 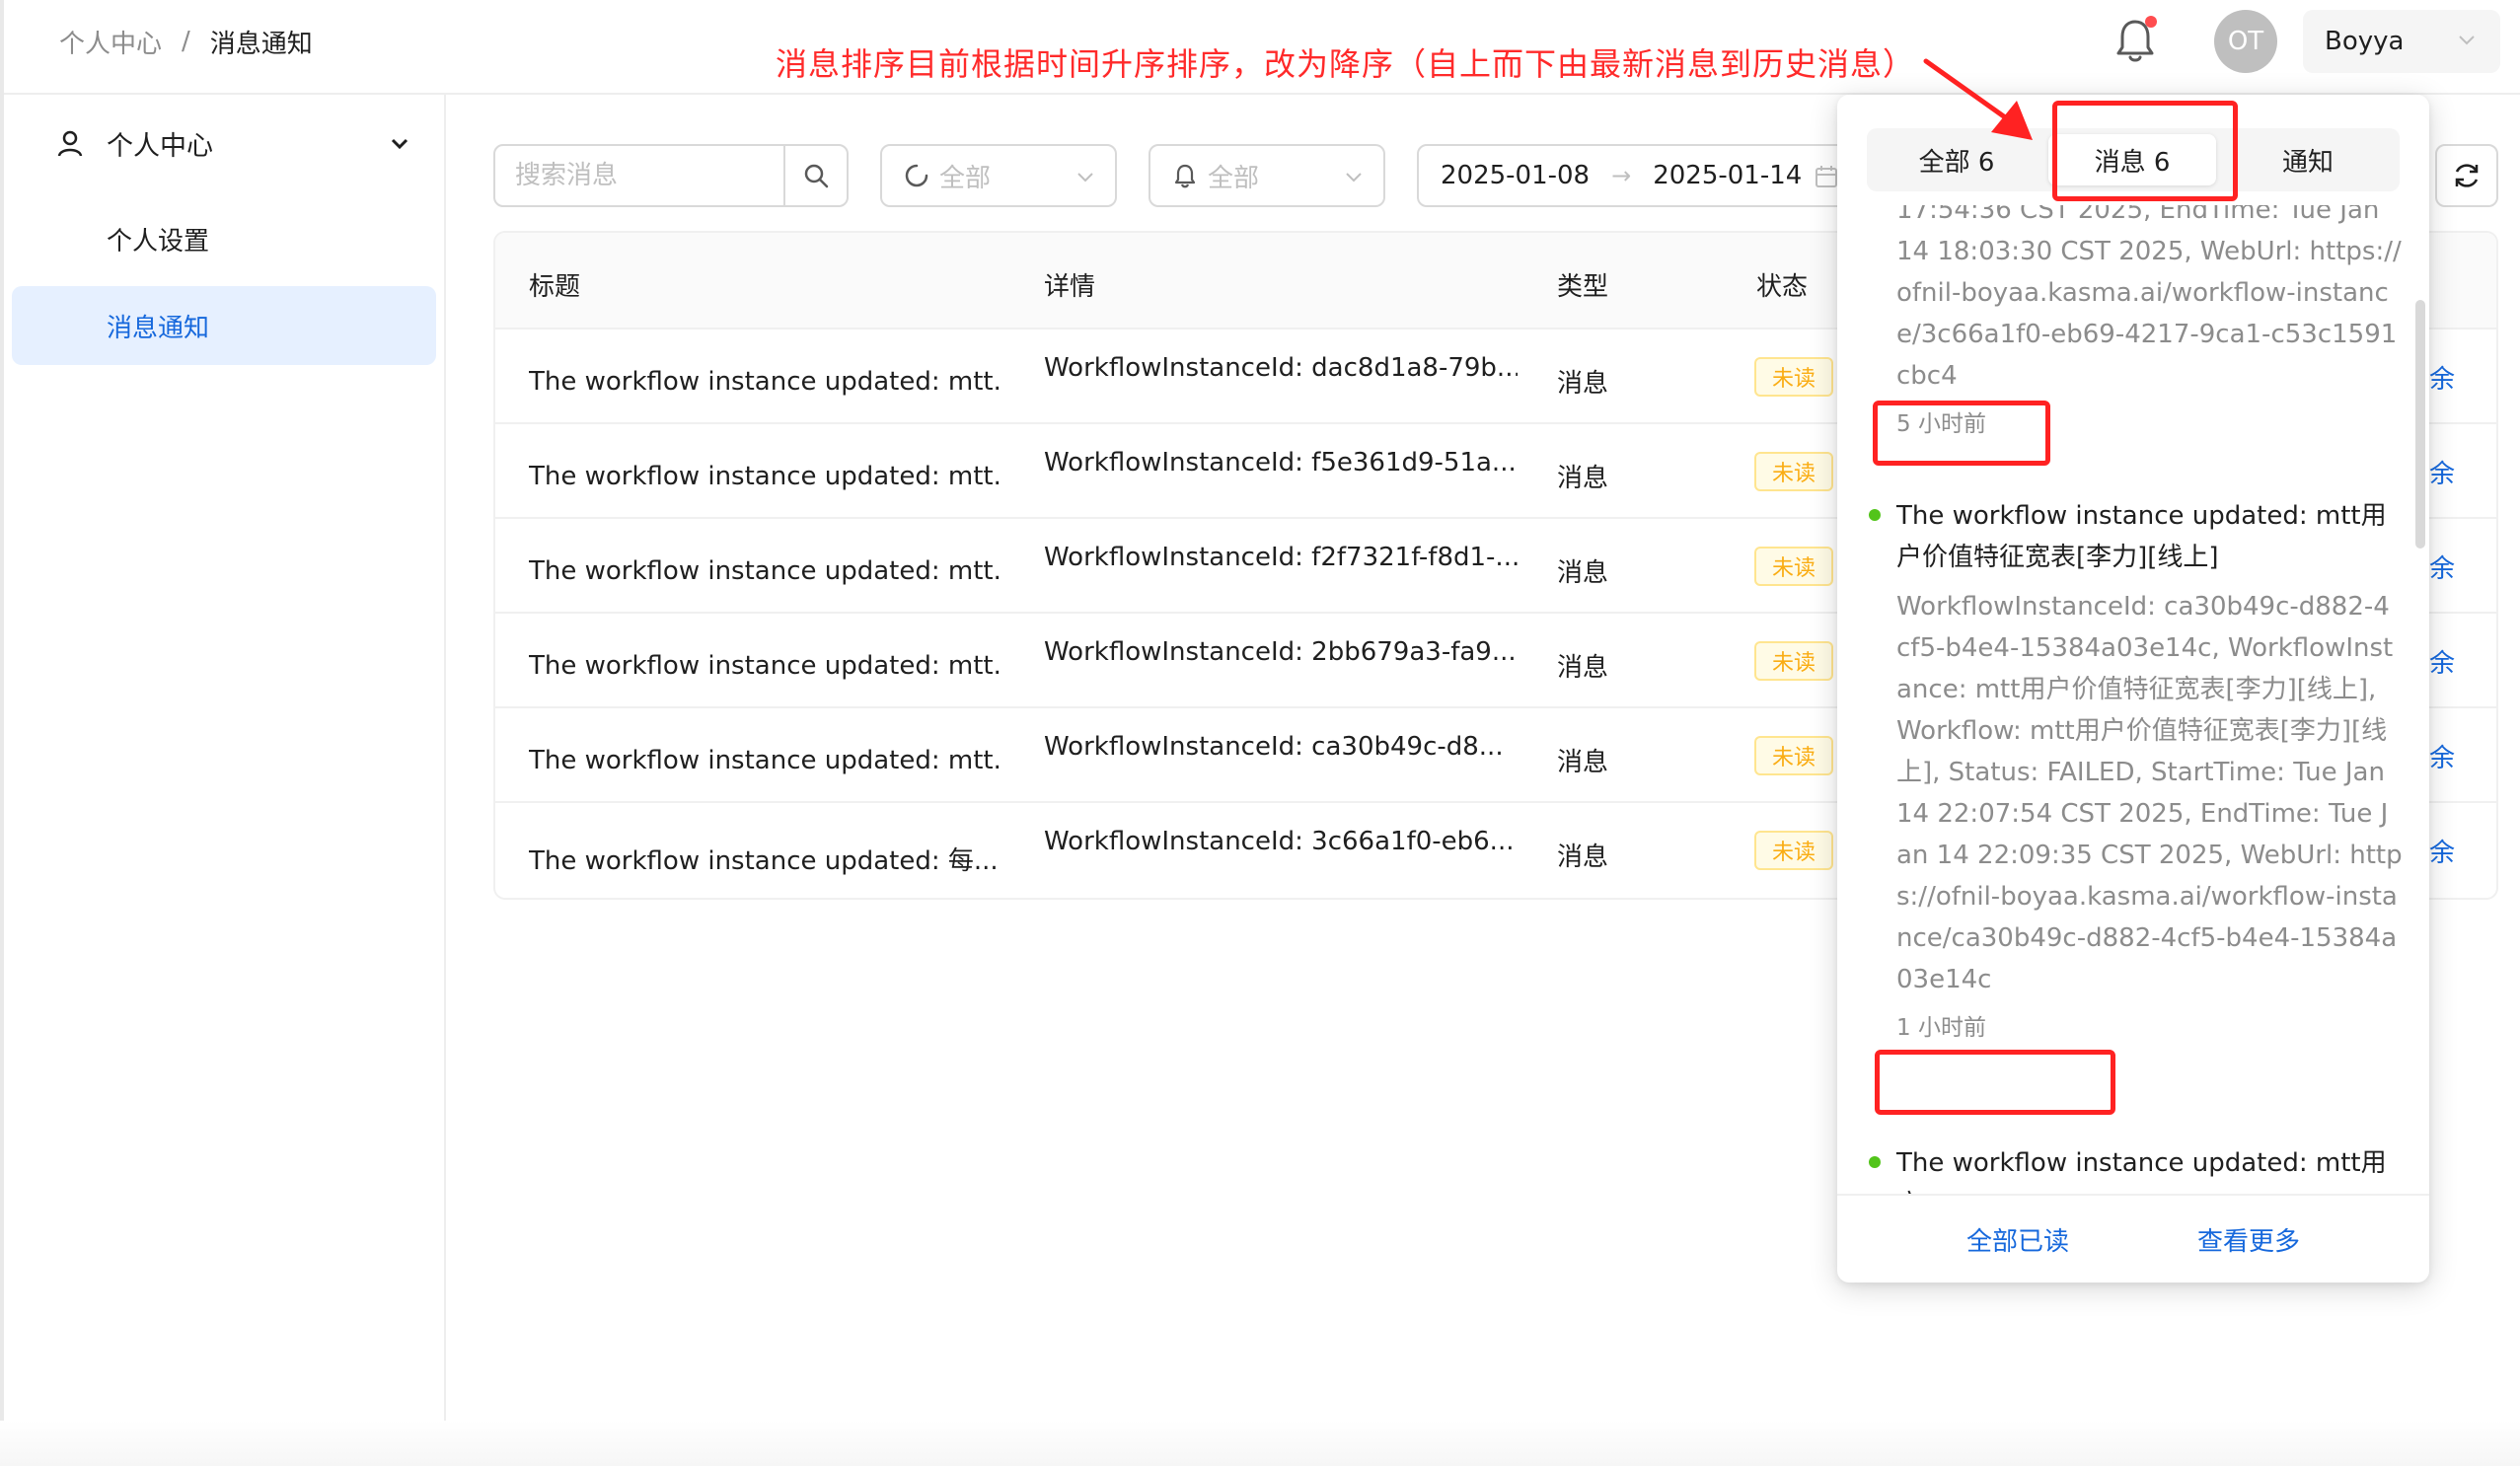 What do you see at coordinates (2248, 1239) in the screenshot?
I see `view-more-button: 查看更多` at bounding box center [2248, 1239].